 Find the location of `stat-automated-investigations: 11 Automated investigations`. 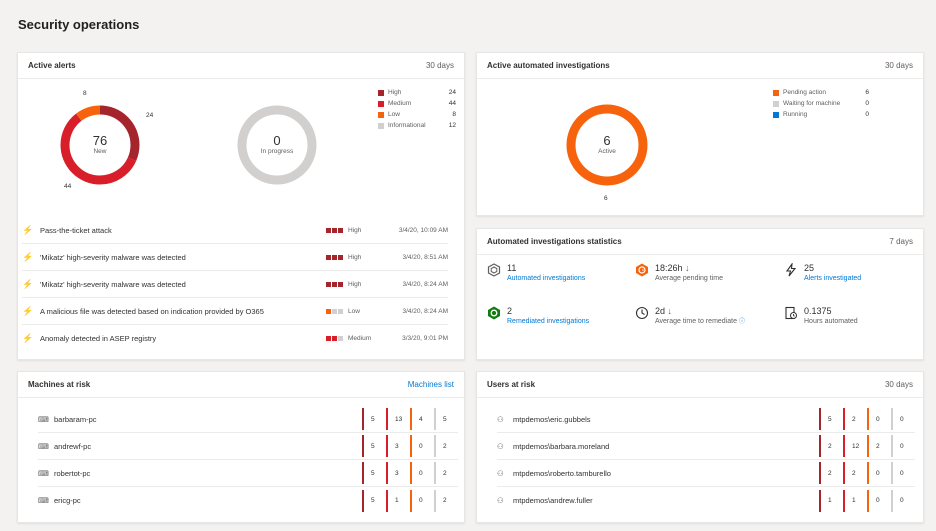

stat-automated-investigations: 11 Automated investigations is located at coordinates (536, 273).